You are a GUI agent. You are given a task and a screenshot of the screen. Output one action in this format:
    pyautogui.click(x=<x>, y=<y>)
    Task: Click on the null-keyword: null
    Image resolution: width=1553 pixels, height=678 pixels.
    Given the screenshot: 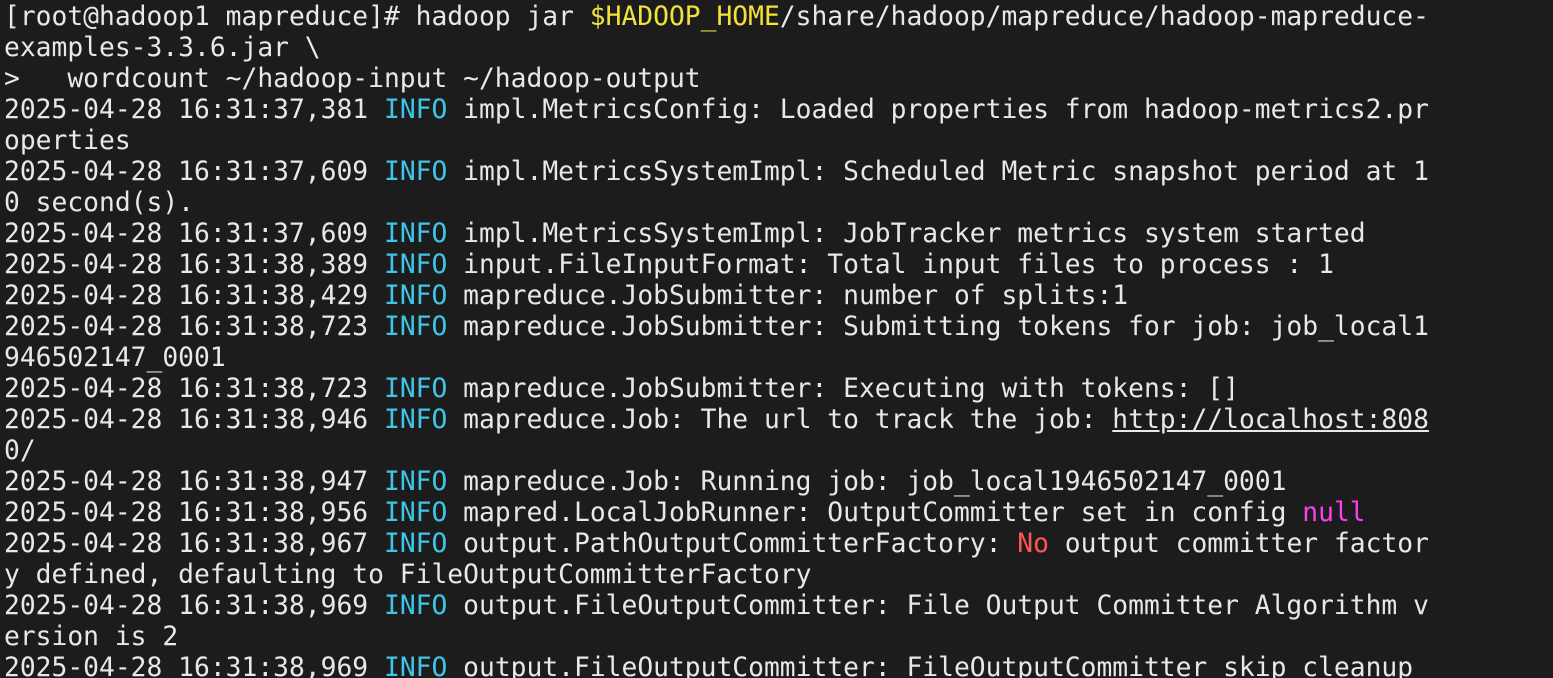 What is the action you would take?
    pyautogui.click(x=1334, y=513)
    